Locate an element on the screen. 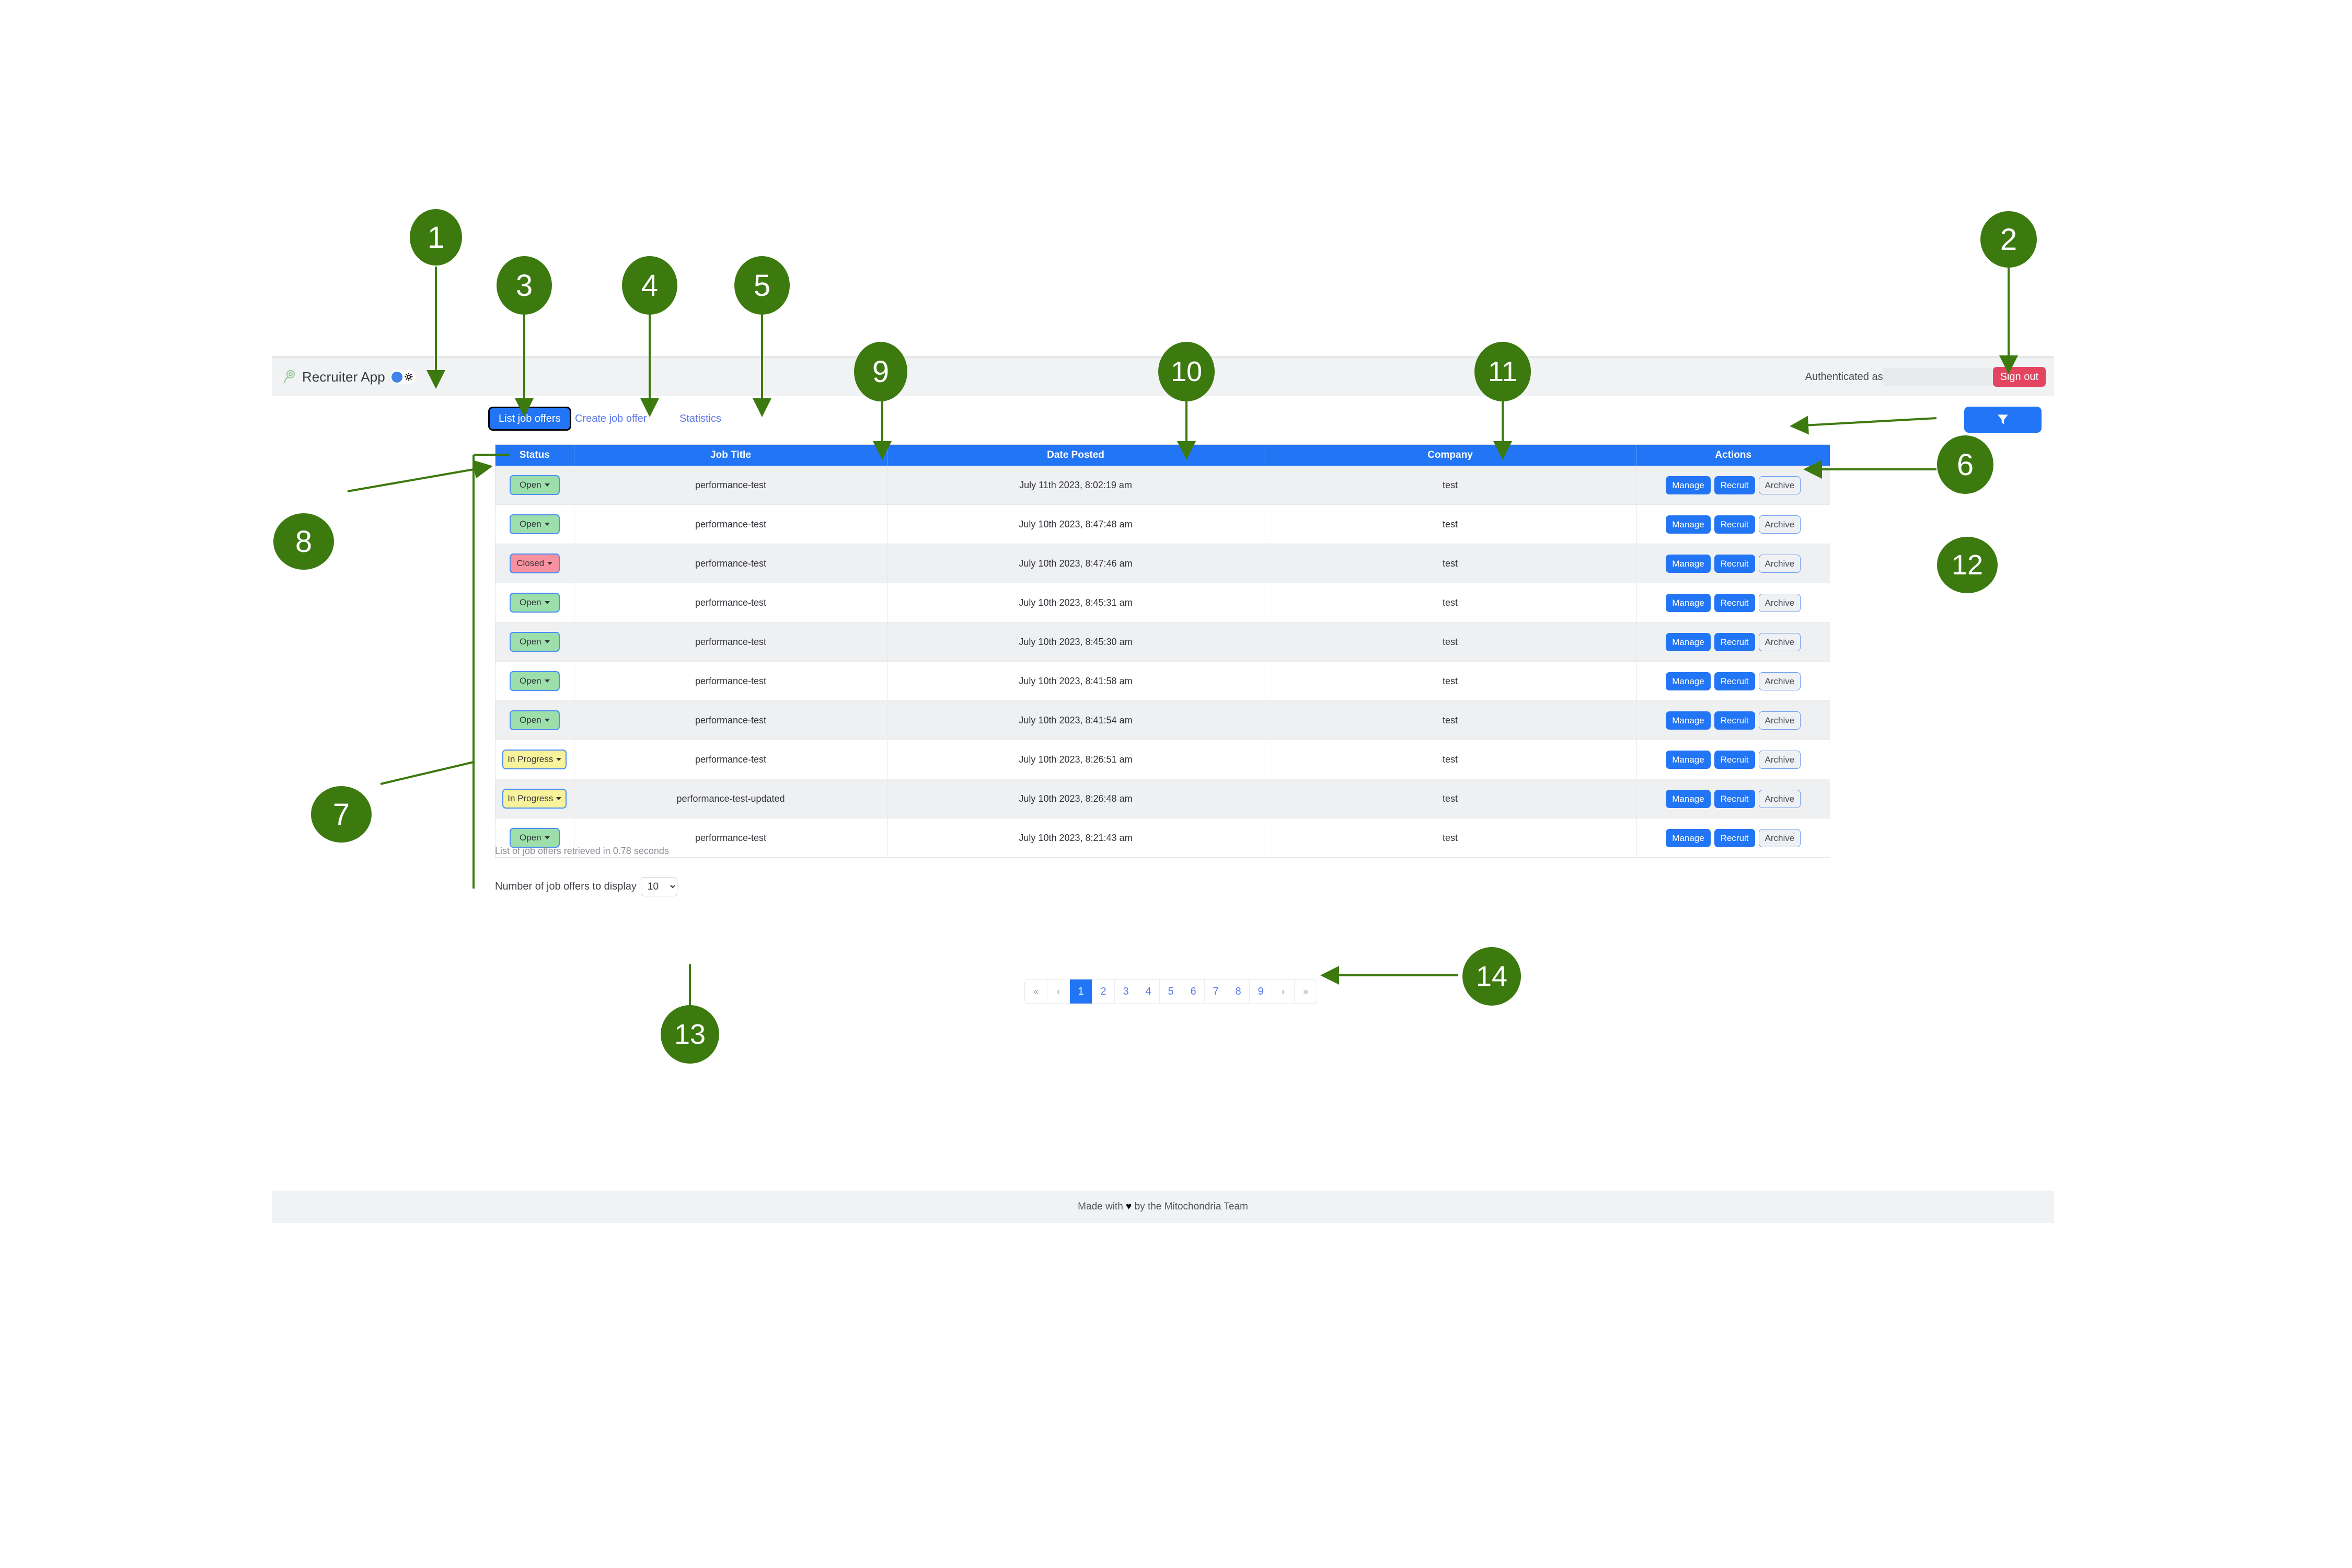 This screenshot has width=2352, height=1568. pagination-prev: ‹ is located at coordinates (1058, 991).